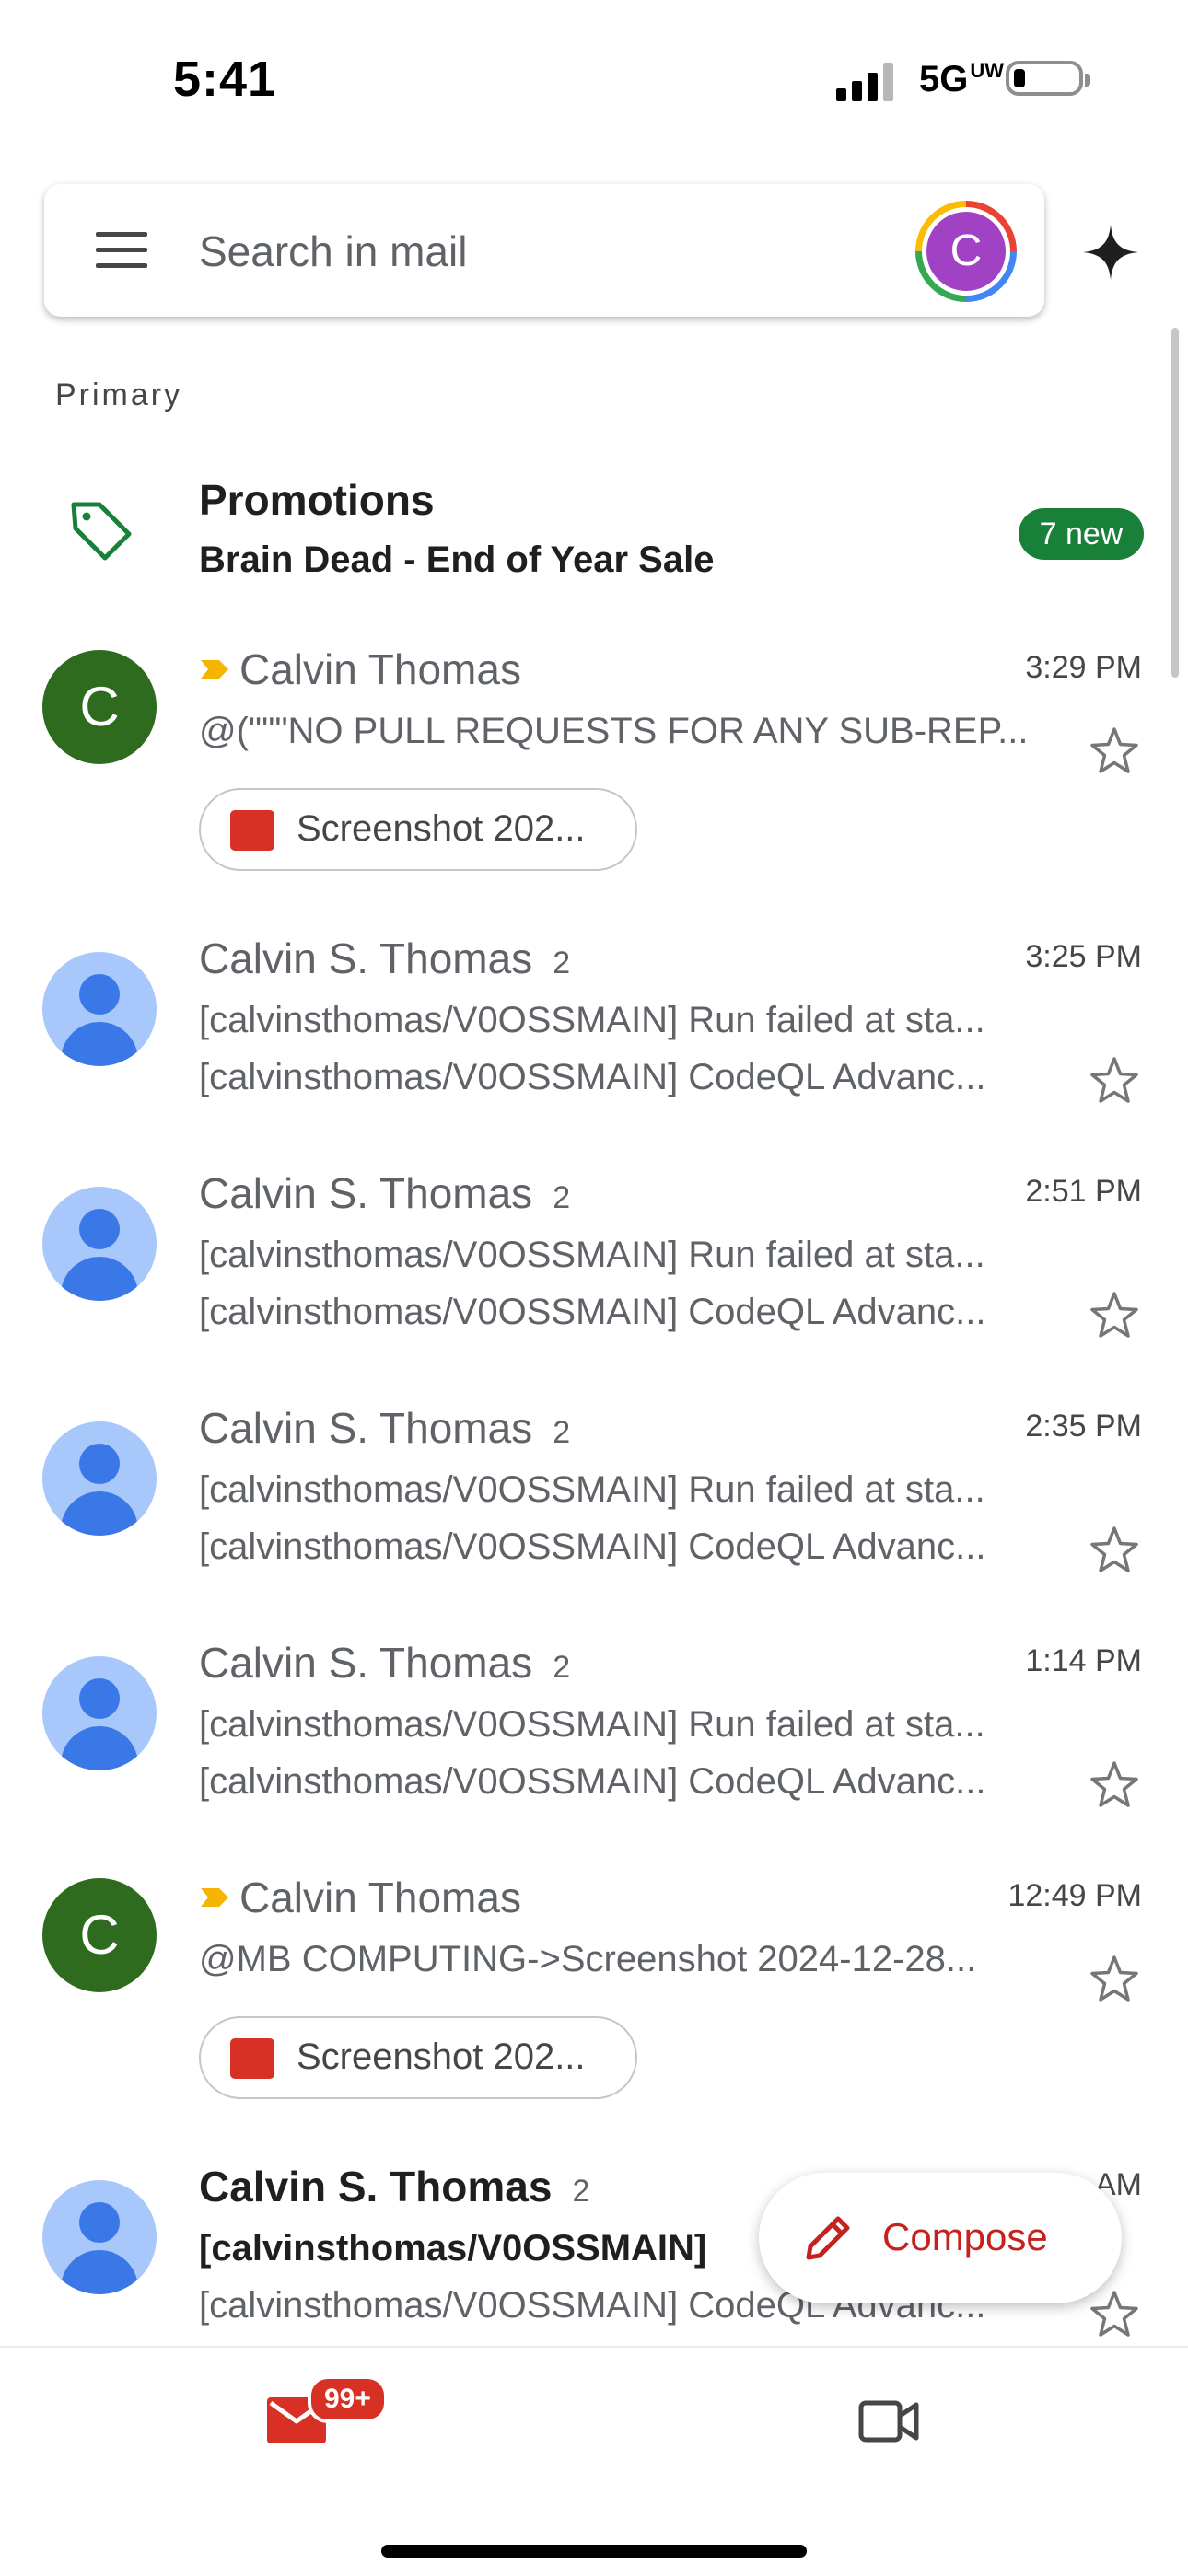 Image resolution: width=1188 pixels, height=2576 pixels. I want to click on promotions-new-badge: 7 new, so click(1081, 534).